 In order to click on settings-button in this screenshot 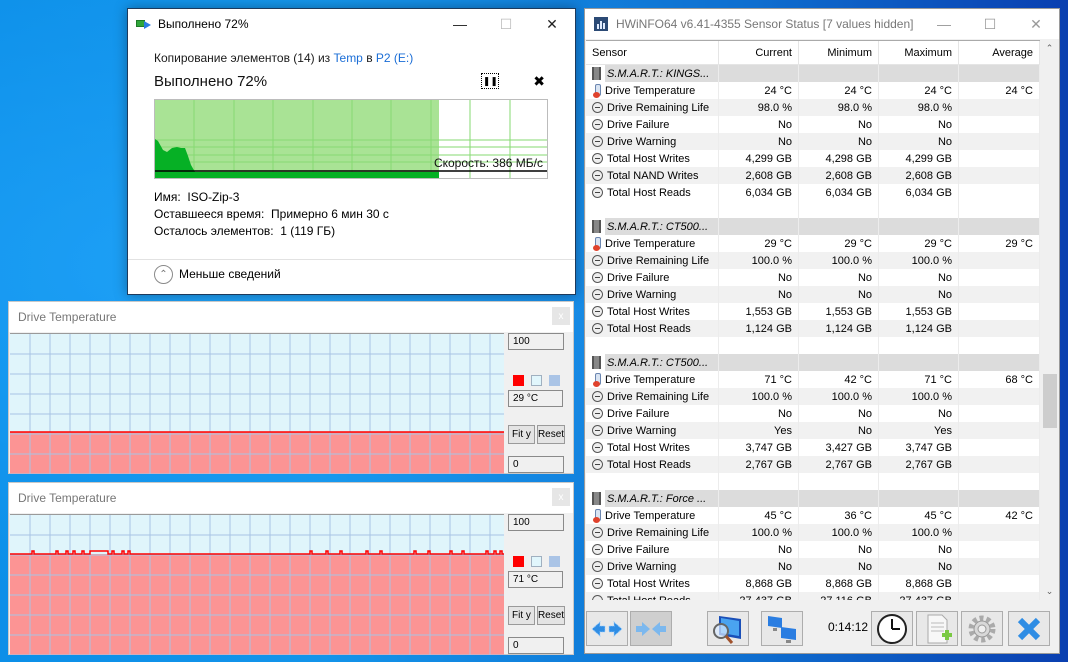, I will do `click(982, 628)`.